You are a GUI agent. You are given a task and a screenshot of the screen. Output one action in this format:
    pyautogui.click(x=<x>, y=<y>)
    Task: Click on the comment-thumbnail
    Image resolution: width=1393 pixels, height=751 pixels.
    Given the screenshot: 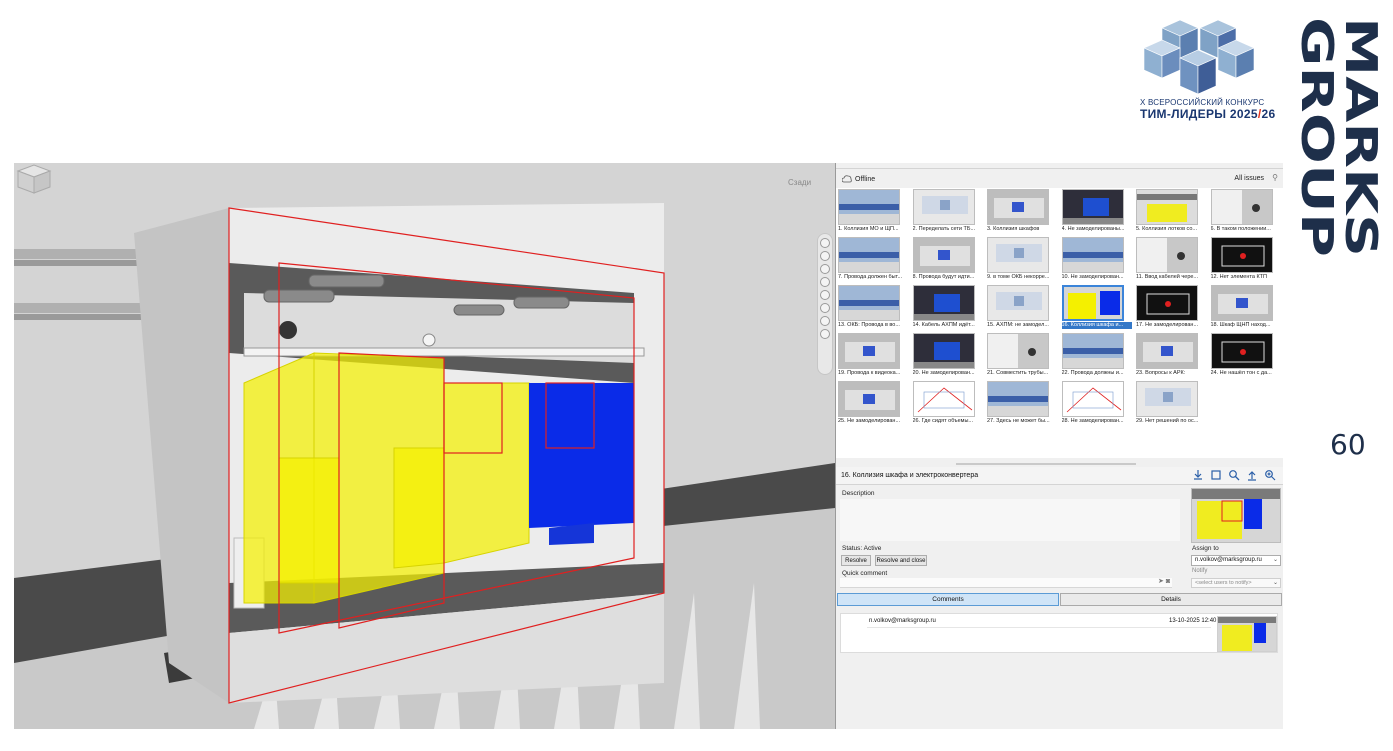 What is the action you would take?
    pyautogui.click(x=1247, y=634)
    